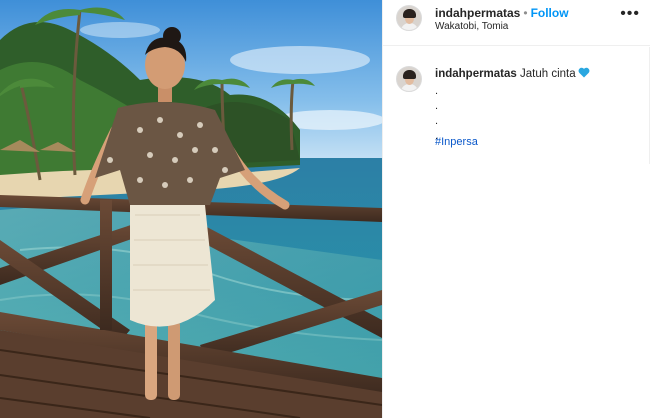 The height and width of the screenshot is (418, 650). What do you see at coordinates (630, 14) in the screenshot?
I see `more-options-icon: •••` at bounding box center [630, 14].